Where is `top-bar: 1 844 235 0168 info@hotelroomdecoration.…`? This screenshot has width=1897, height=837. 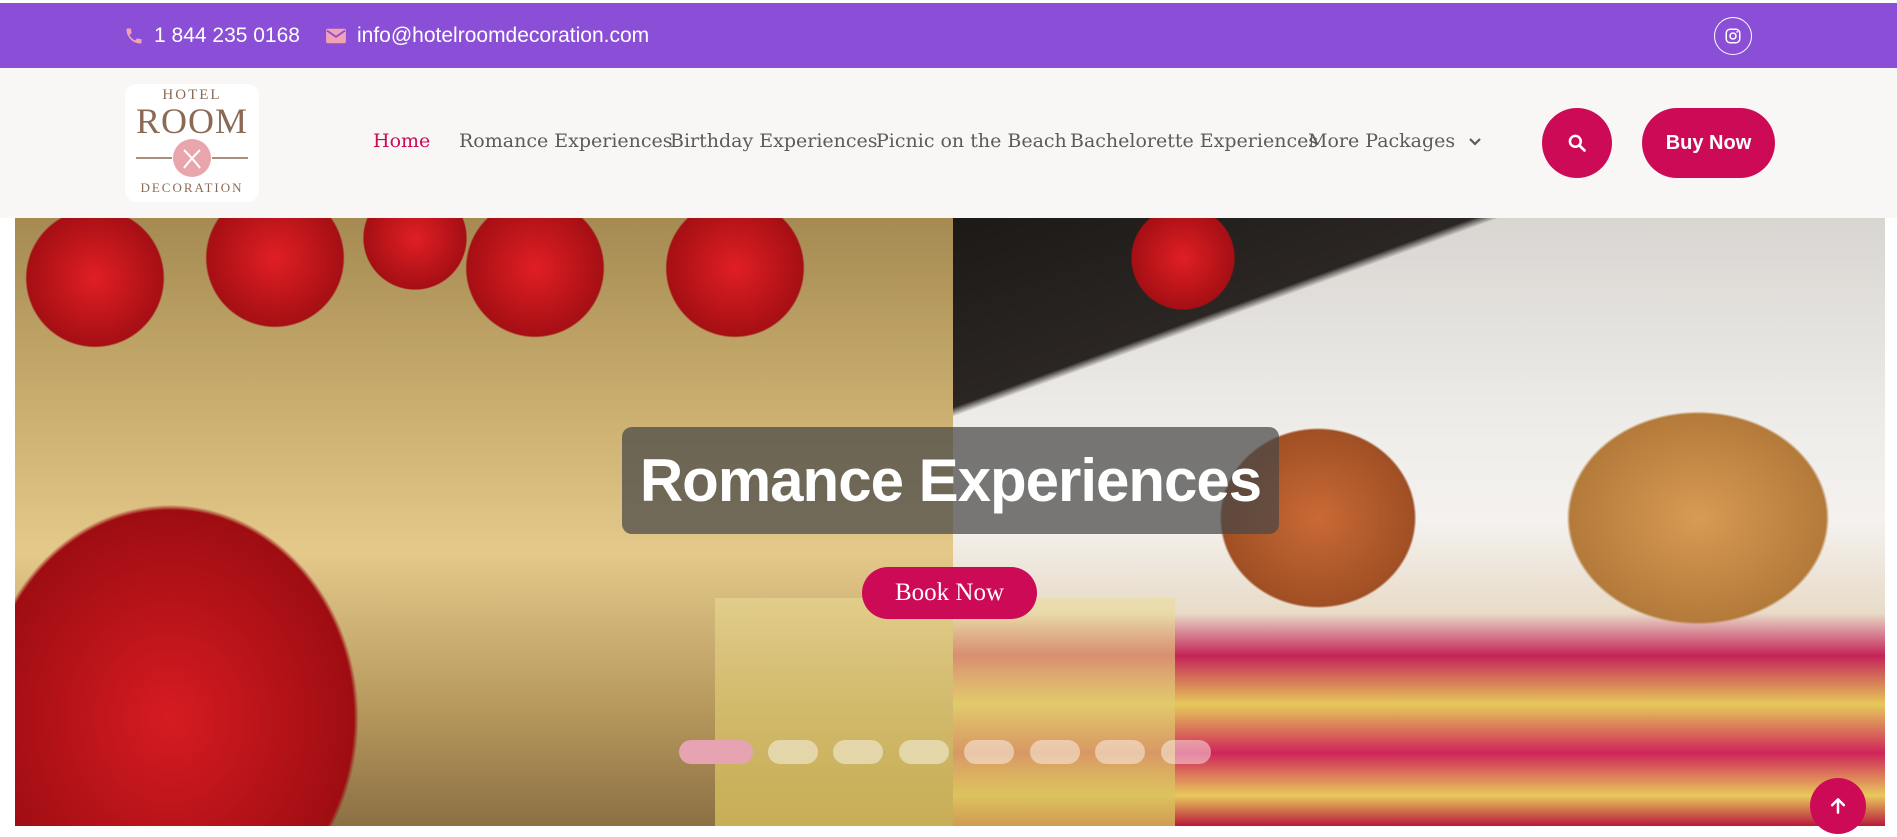
top-bar: 1 844 235 0168 info@hotelroomdecoration.… is located at coordinates (948, 35).